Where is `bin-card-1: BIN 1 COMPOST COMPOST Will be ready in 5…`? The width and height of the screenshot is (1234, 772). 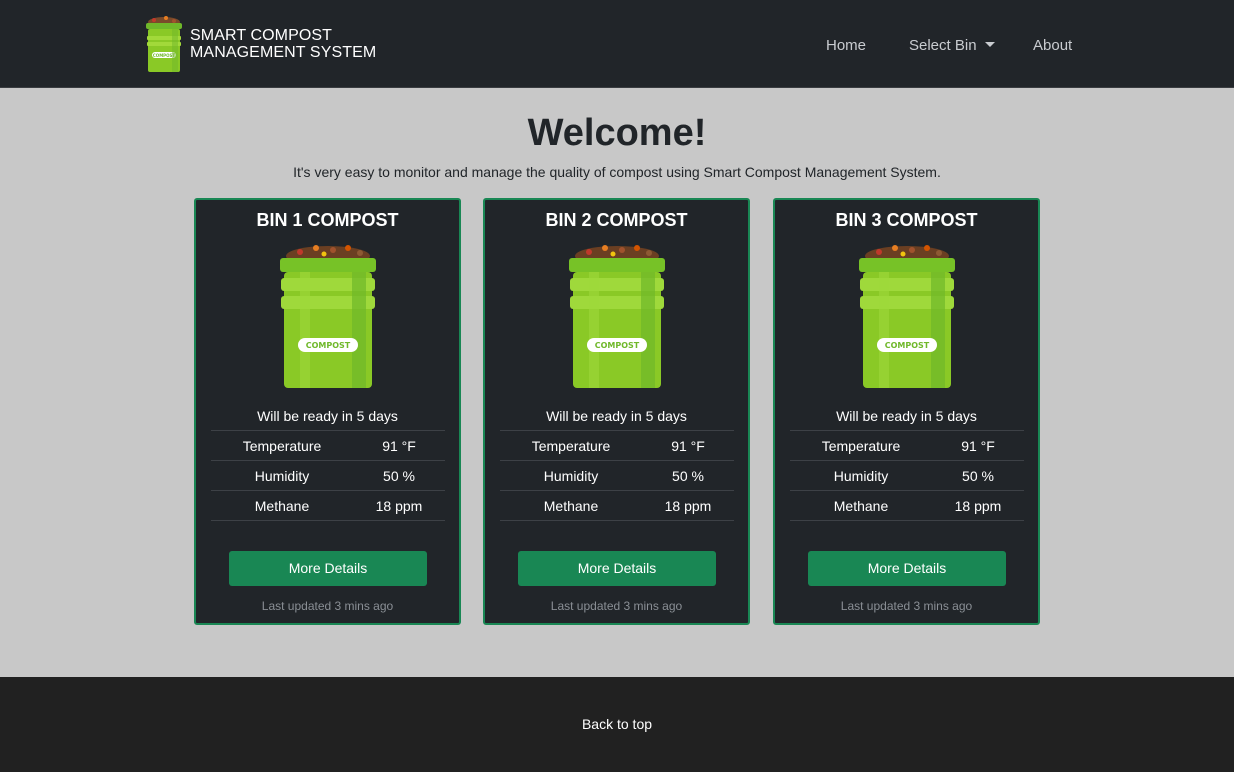
bin-card-1: BIN 1 COMPOST COMPOST Will be ready in 5… is located at coordinates (327, 411).